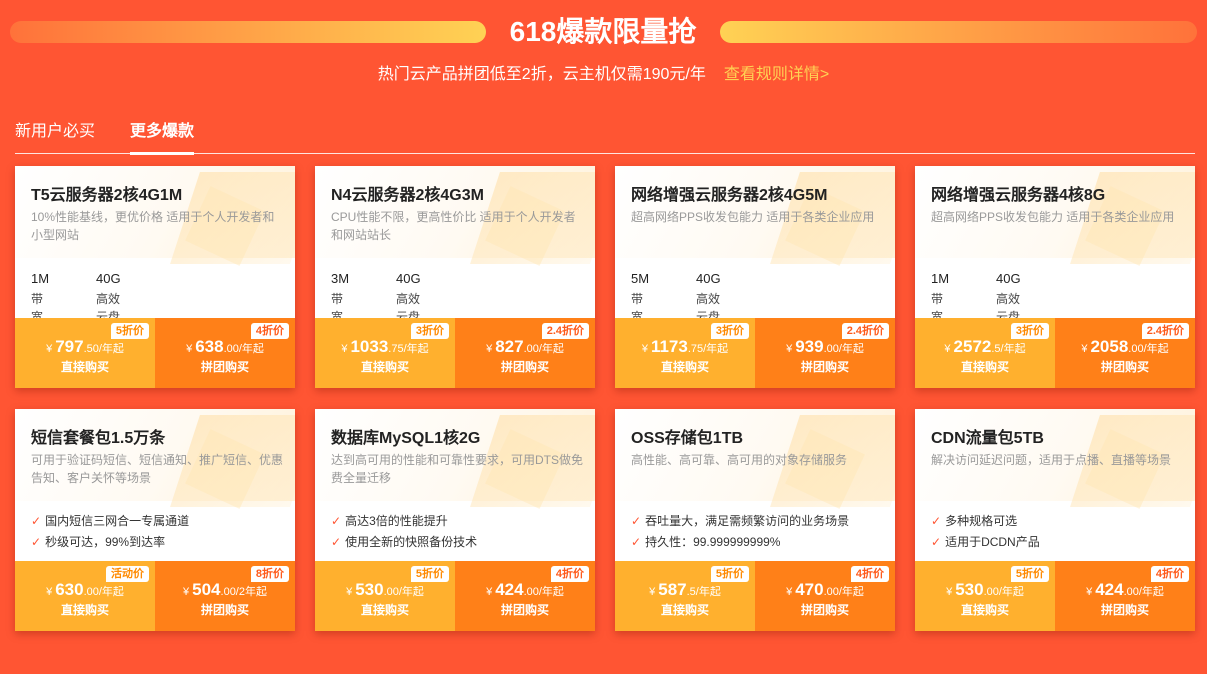  I want to click on feature-text: 国内短信三网合一专属通道, so click(117, 521).